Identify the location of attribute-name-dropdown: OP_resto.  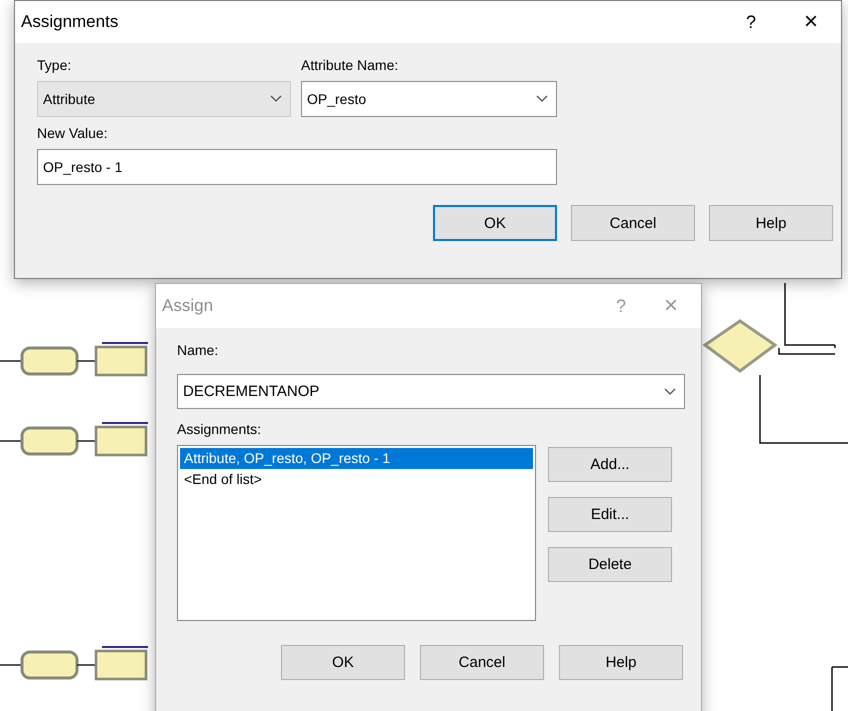
(429, 99).